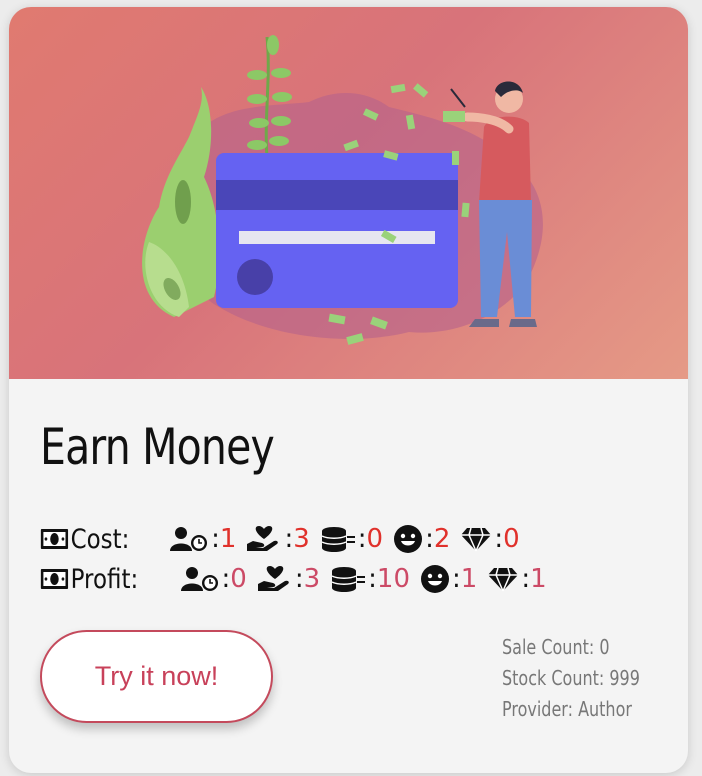  I want to click on try-it-now-button: Try it now!, so click(156, 676).